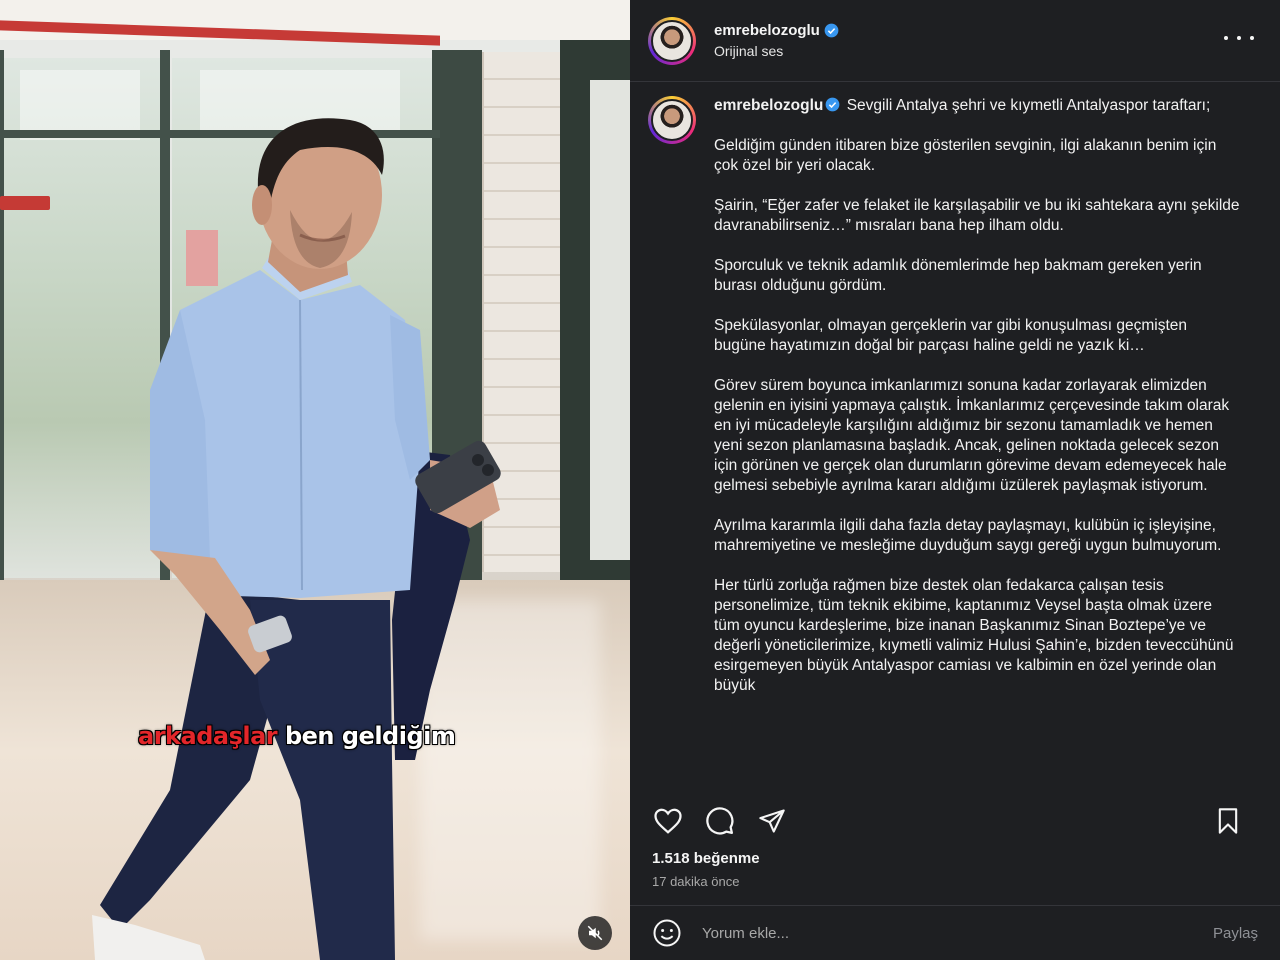  I want to click on mute-button, so click(595, 933).